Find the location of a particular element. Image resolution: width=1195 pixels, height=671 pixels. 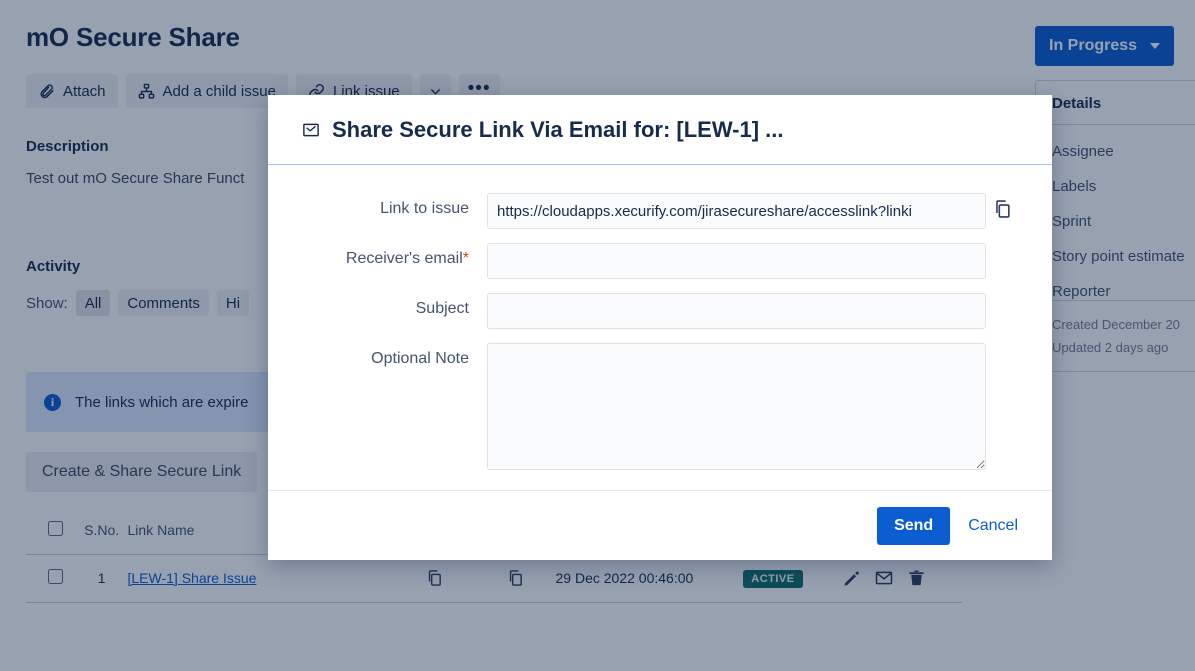

subject-label: Subject is located at coordinates (442, 308).